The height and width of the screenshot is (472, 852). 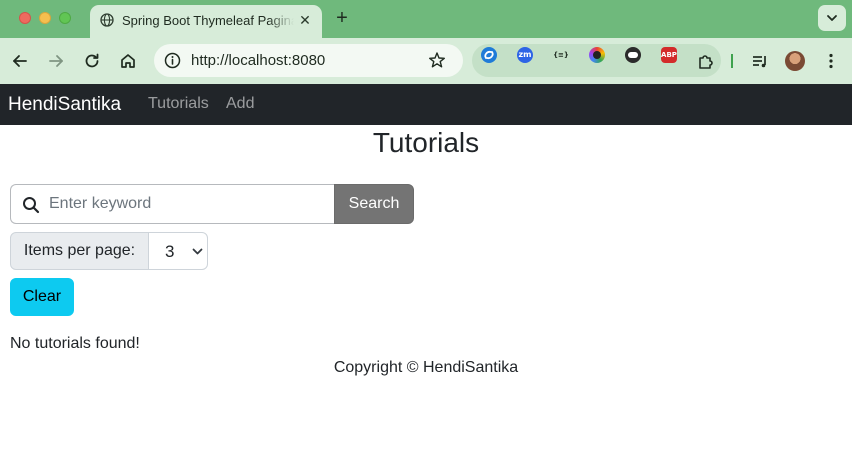 I want to click on forward-icon, so click(x=56, y=61).